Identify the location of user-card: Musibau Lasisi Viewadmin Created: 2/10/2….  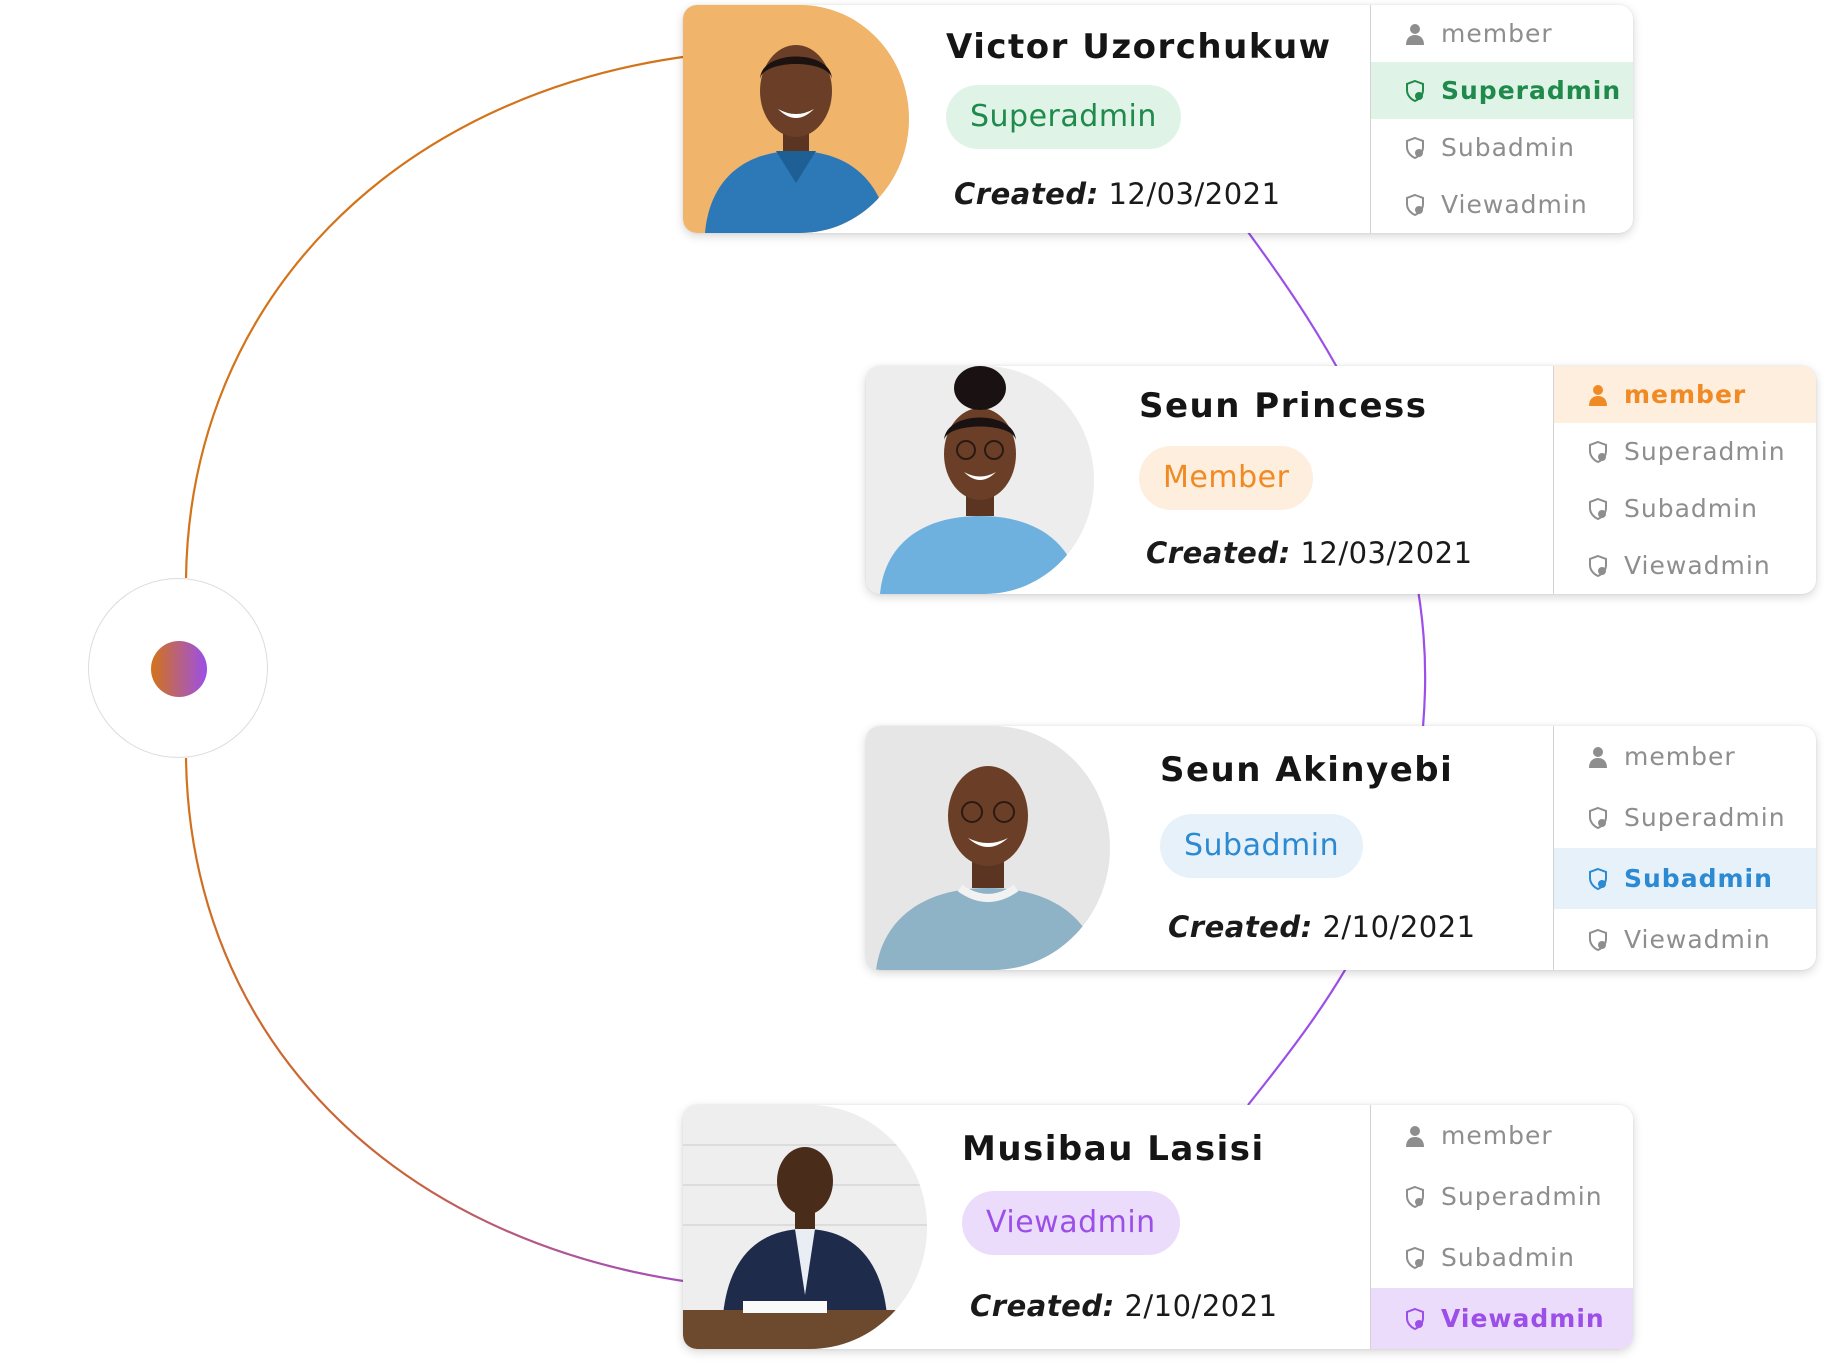
(1158, 1227).